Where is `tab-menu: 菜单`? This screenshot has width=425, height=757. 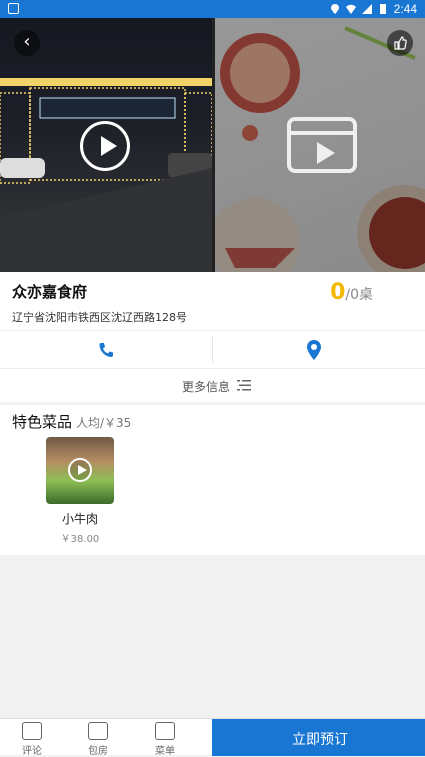
tab-menu: 菜单 is located at coordinates (165, 739).